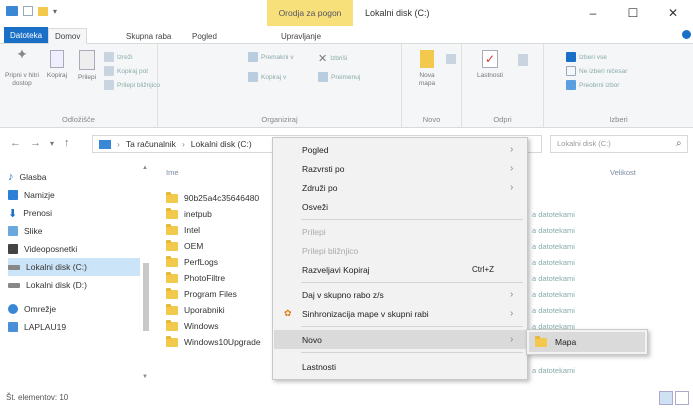  What do you see at coordinates (593, 13) in the screenshot?
I see `minimize-button: –` at bounding box center [593, 13].